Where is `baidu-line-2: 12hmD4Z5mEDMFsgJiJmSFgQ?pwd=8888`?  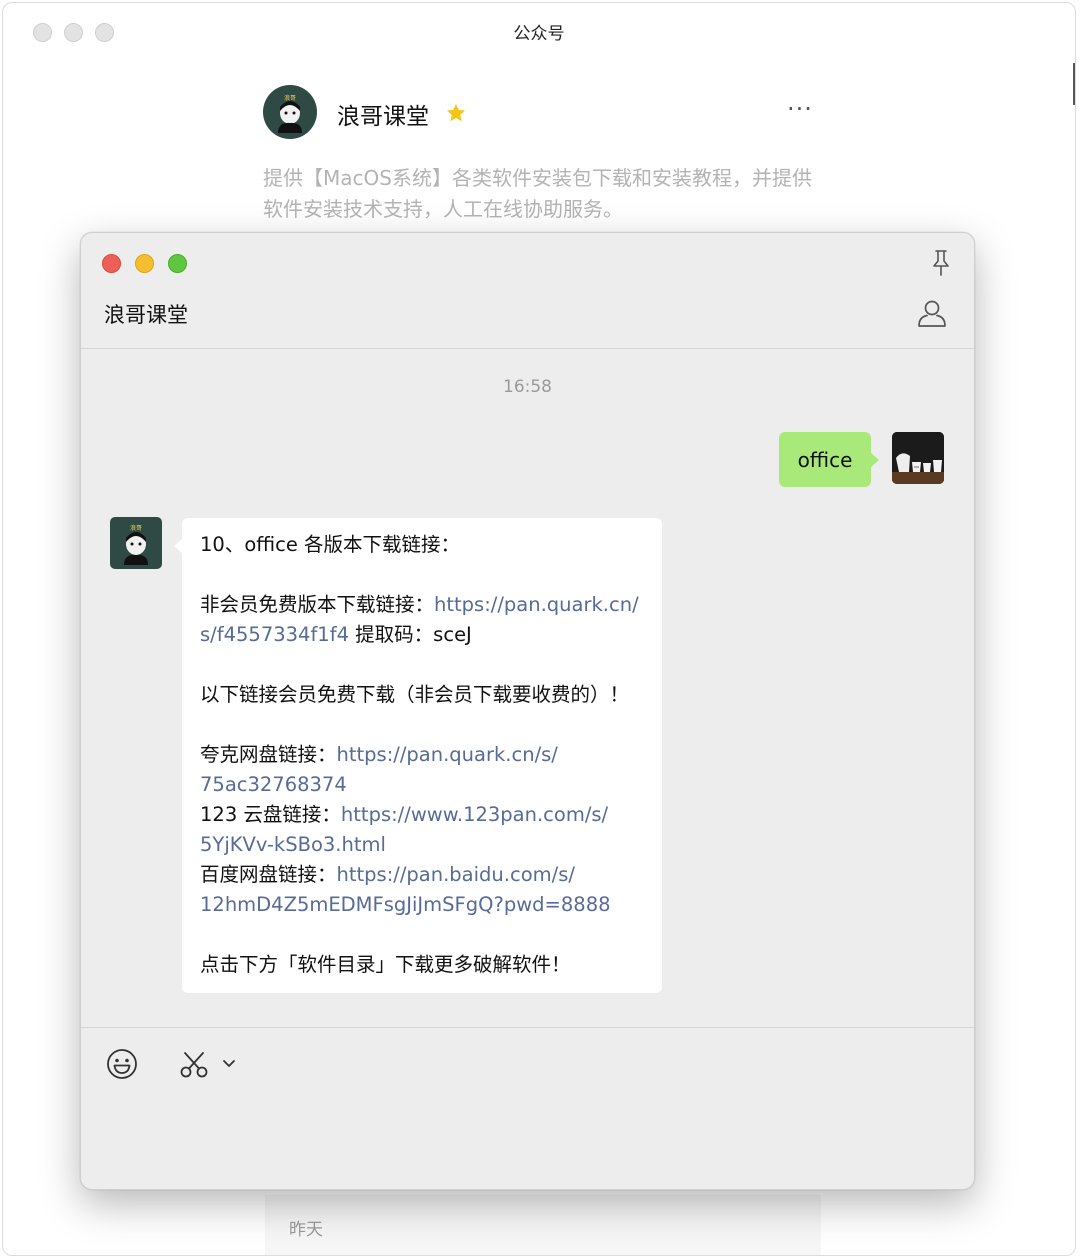
baidu-line-2: 12hmD4Z5mEDMFsgJiJmSFgQ?pwd=8888 is located at coordinates (422, 905).